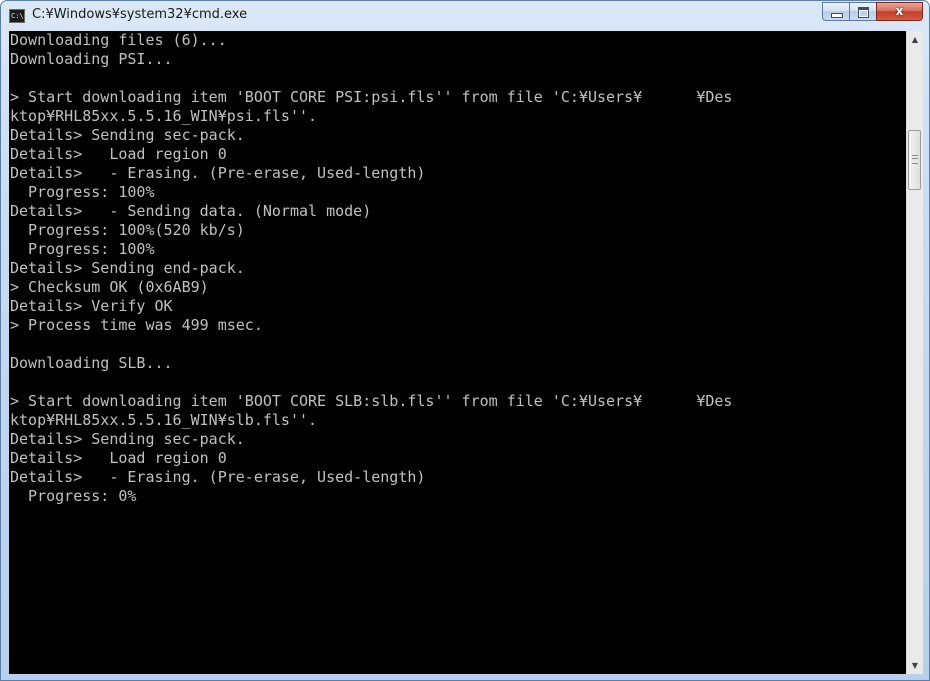  I want to click on console-line: Progress: 100%(520 kb/s), so click(127, 230).